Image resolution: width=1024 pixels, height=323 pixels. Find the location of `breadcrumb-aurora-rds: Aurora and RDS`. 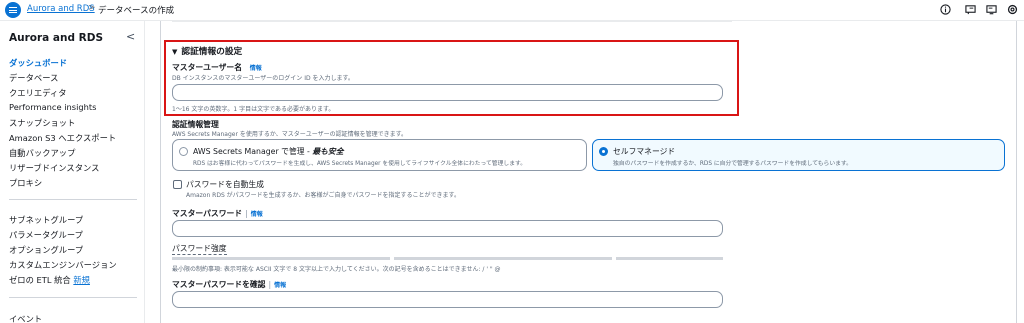

breadcrumb-aurora-rds: Aurora and RDS is located at coordinates (61, 9).